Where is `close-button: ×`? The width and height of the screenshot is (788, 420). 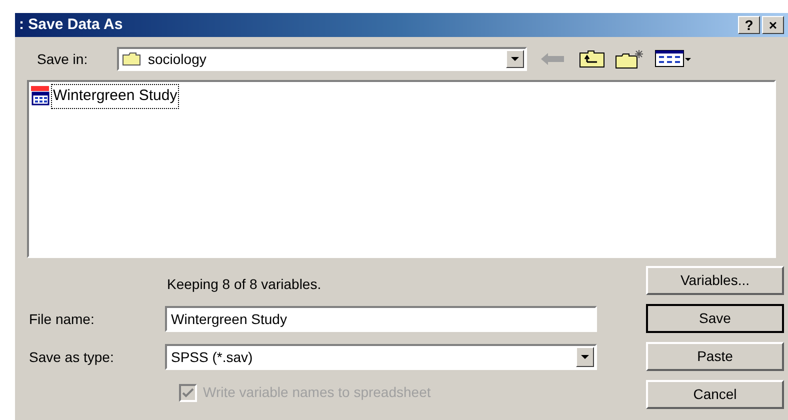
close-button: × is located at coordinates (773, 25).